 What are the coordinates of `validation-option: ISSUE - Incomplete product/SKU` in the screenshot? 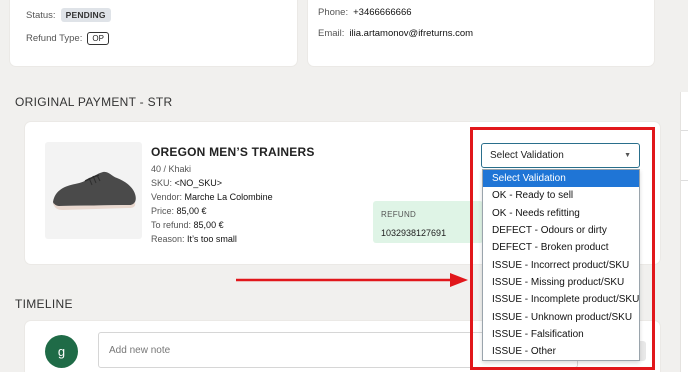 It's located at (561, 299).